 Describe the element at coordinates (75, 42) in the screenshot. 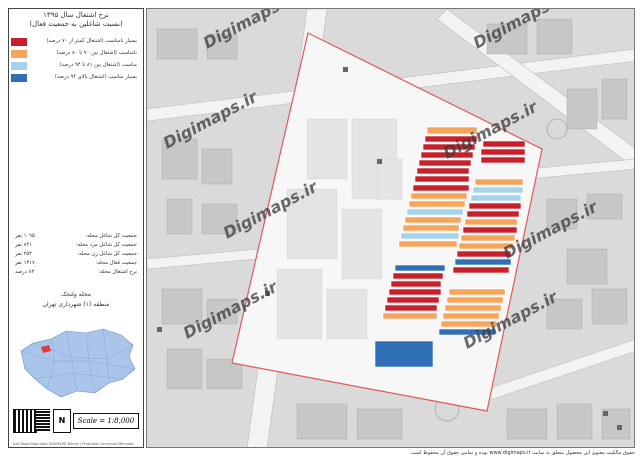

I see `legend-item-very-poor: بسیار نامناسب (اشتغال کمتر از ۷۰ درصد)` at that location.